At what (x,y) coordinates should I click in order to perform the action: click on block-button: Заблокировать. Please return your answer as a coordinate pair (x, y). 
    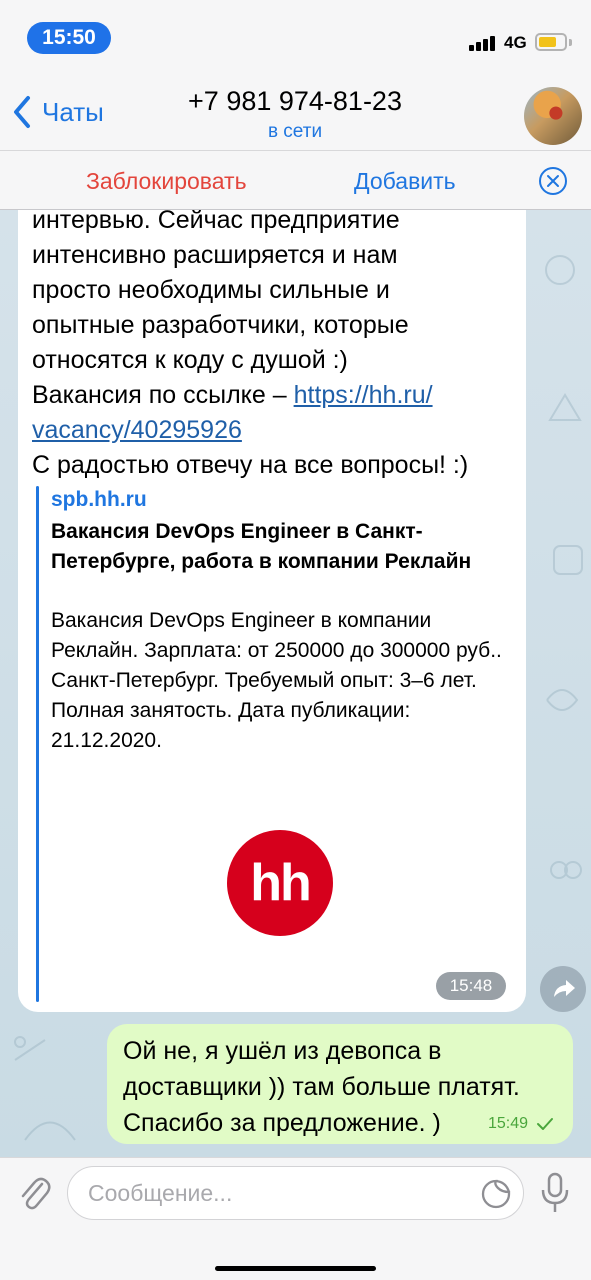
    Looking at the image, I should click on (166, 181).